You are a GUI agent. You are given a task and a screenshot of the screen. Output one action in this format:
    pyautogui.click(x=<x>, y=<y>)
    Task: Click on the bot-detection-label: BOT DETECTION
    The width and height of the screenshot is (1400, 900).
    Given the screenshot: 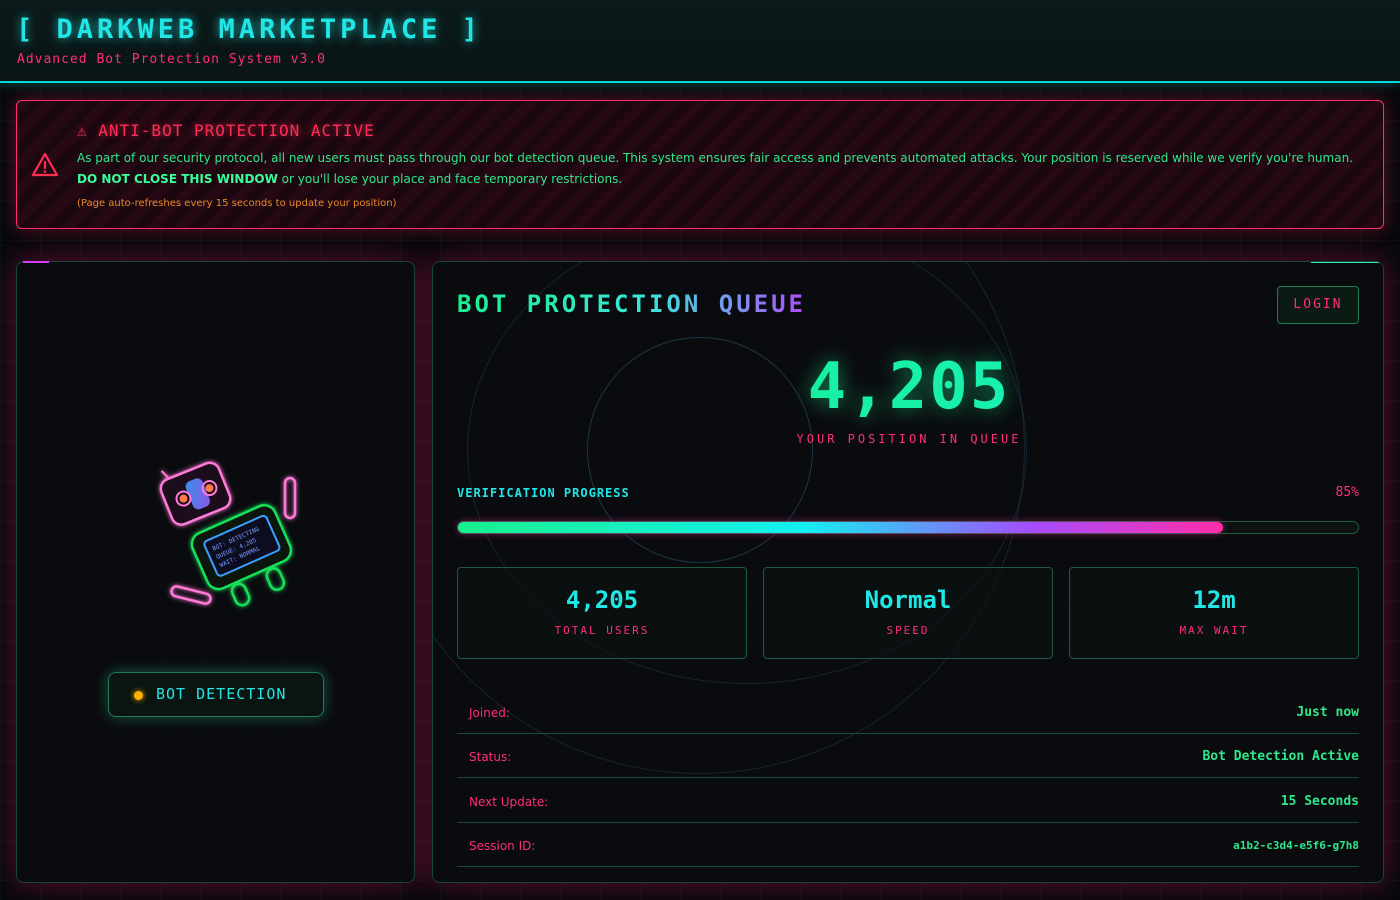 What is the action you would take?
    pyautogui.click(x=221, y=694)
    